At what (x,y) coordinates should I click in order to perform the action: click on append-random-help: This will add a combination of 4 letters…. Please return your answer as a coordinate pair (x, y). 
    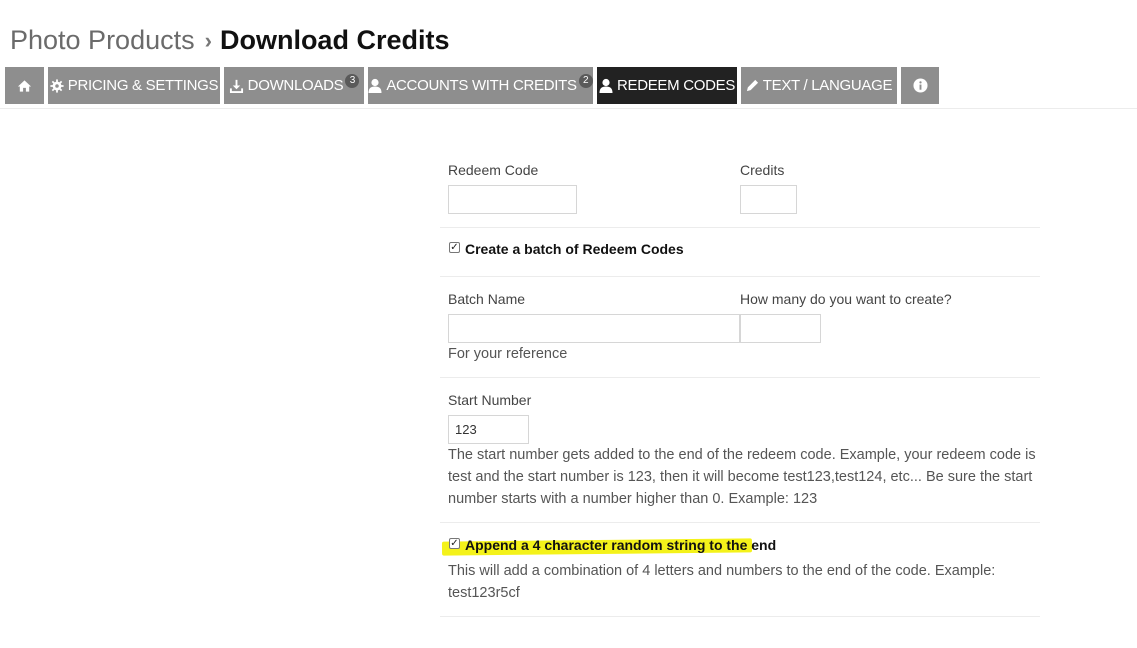
    Looking at the image, I should click on (722, 582).